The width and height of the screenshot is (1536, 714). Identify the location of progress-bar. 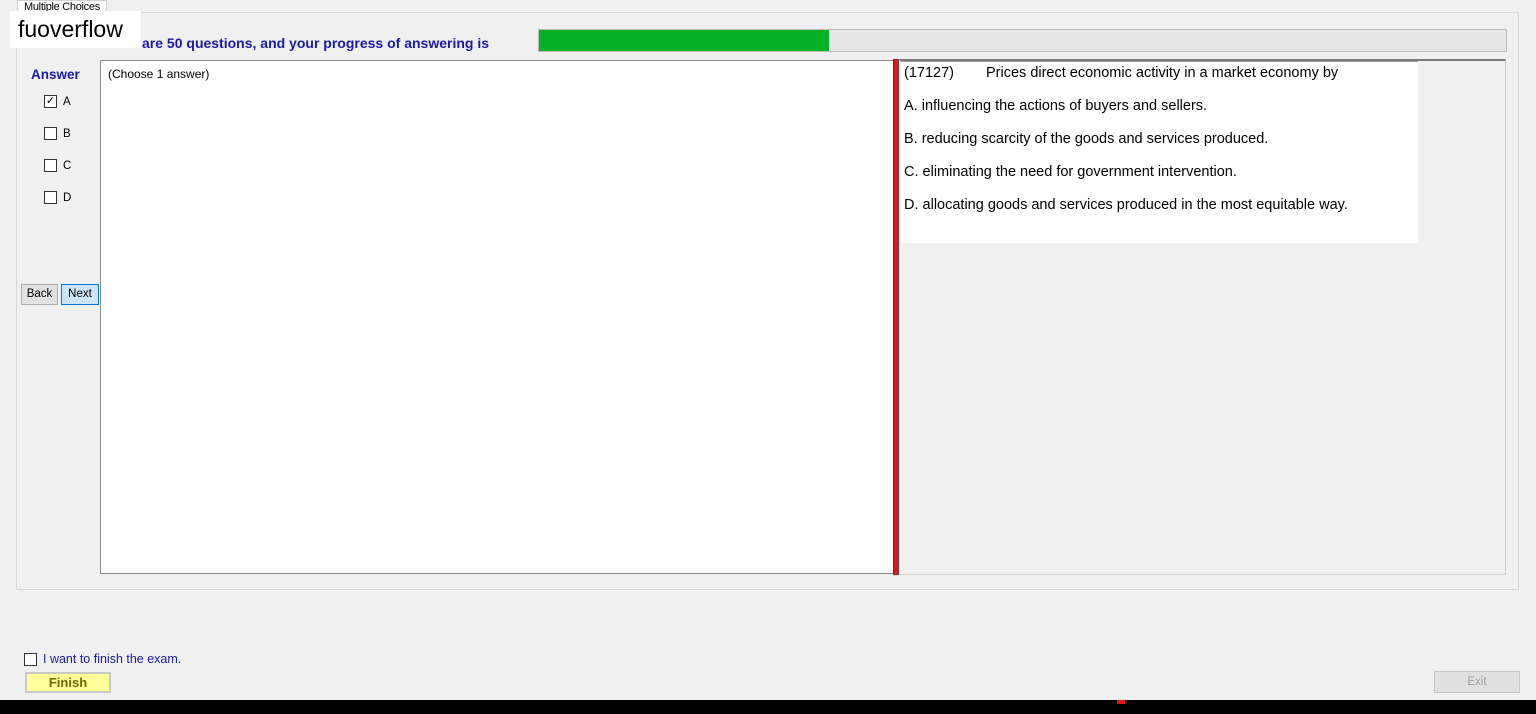
(1022, 40).